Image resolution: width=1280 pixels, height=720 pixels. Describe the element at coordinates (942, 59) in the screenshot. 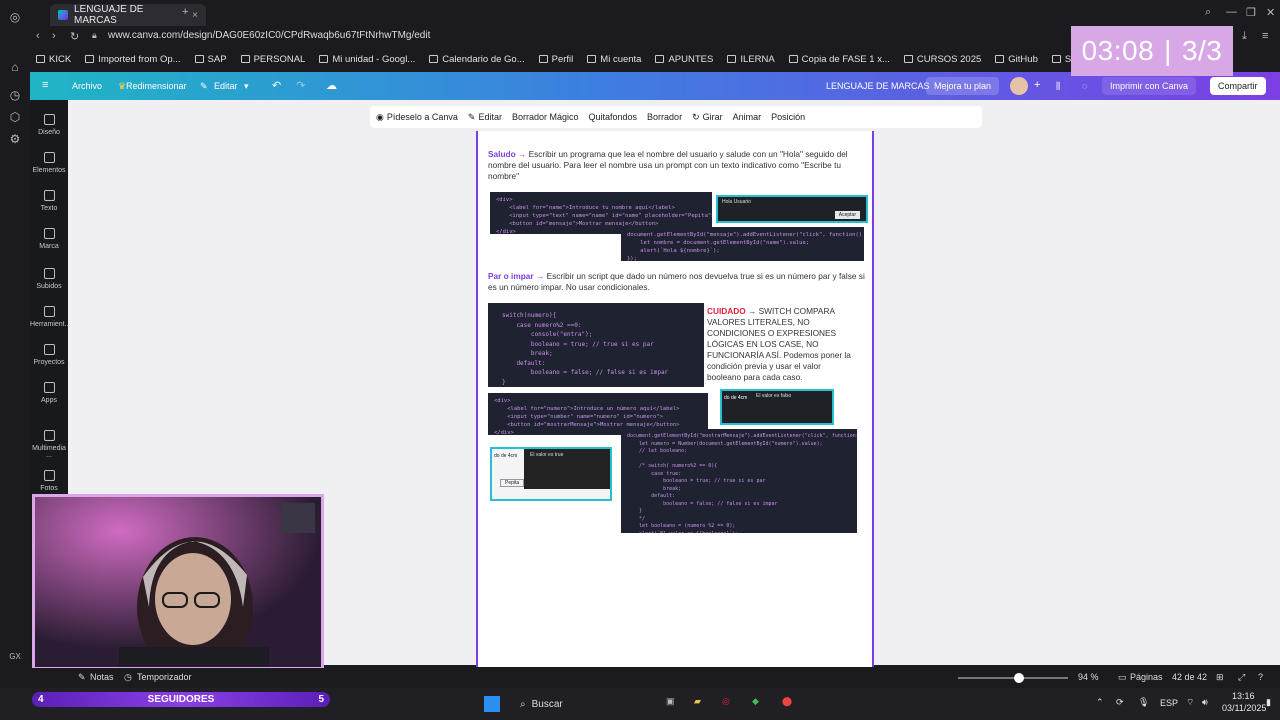

I see `bookmark-item: CURSOS 2025` at that location.